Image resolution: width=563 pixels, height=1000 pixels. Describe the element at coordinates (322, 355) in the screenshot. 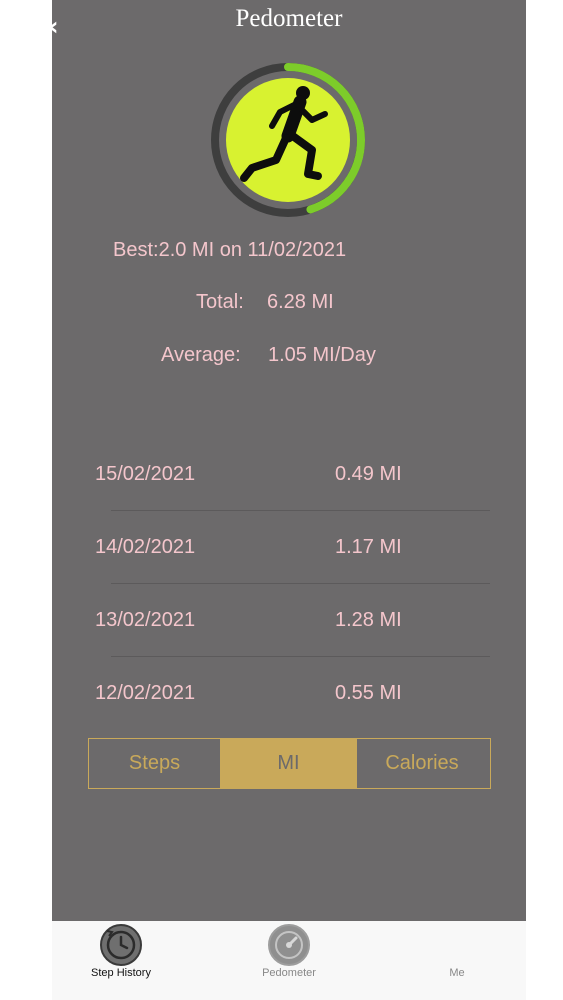

I see `average-value: 1.05 MI/Day` at that location.